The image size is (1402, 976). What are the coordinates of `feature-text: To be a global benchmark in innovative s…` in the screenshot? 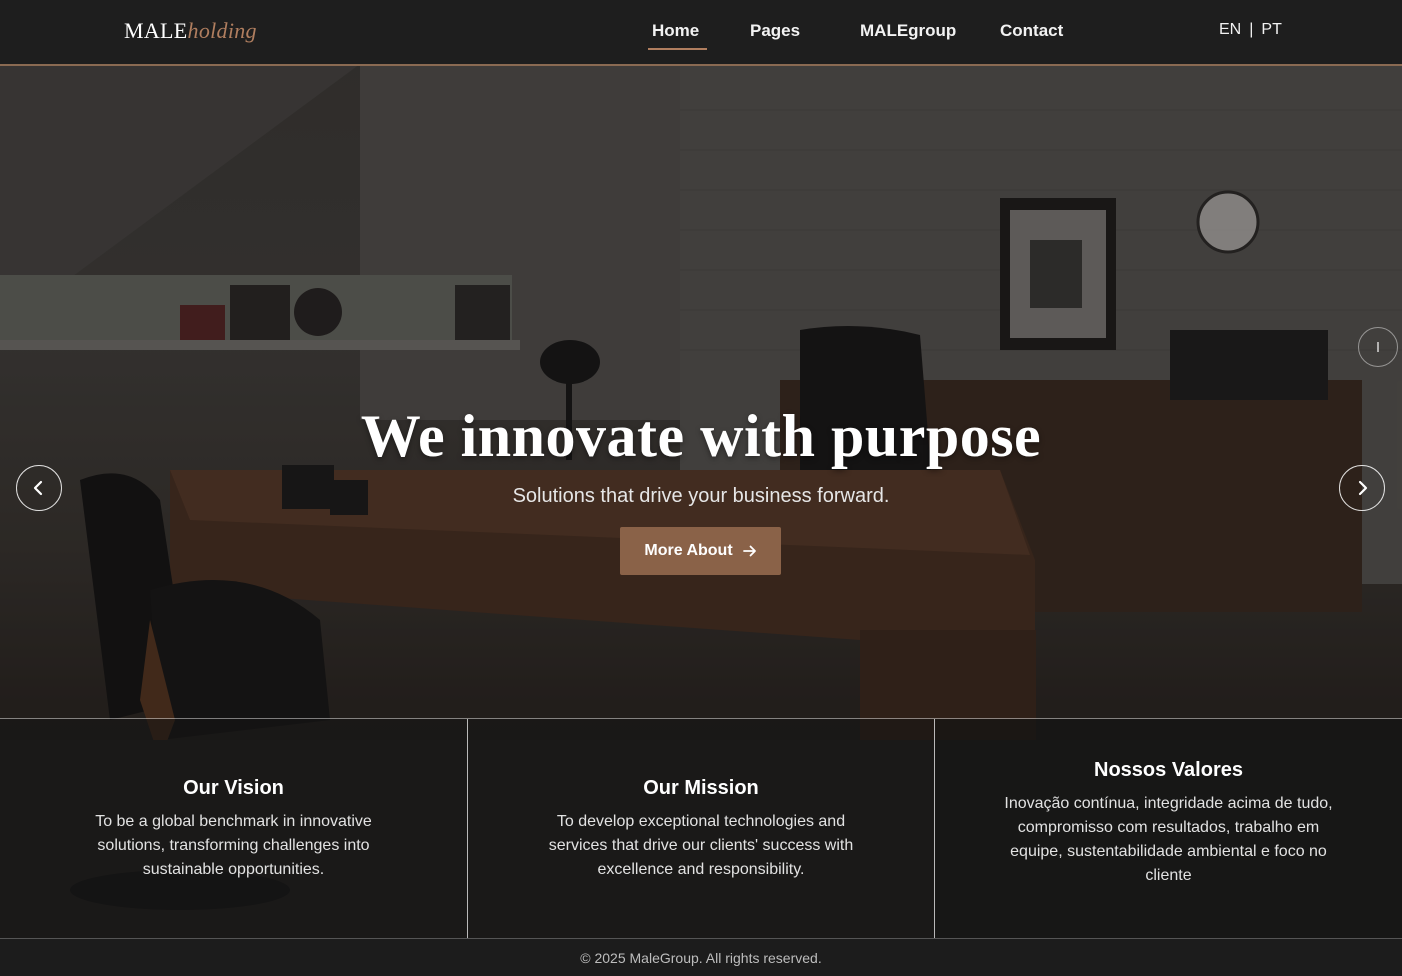 It's located at (233, 845).